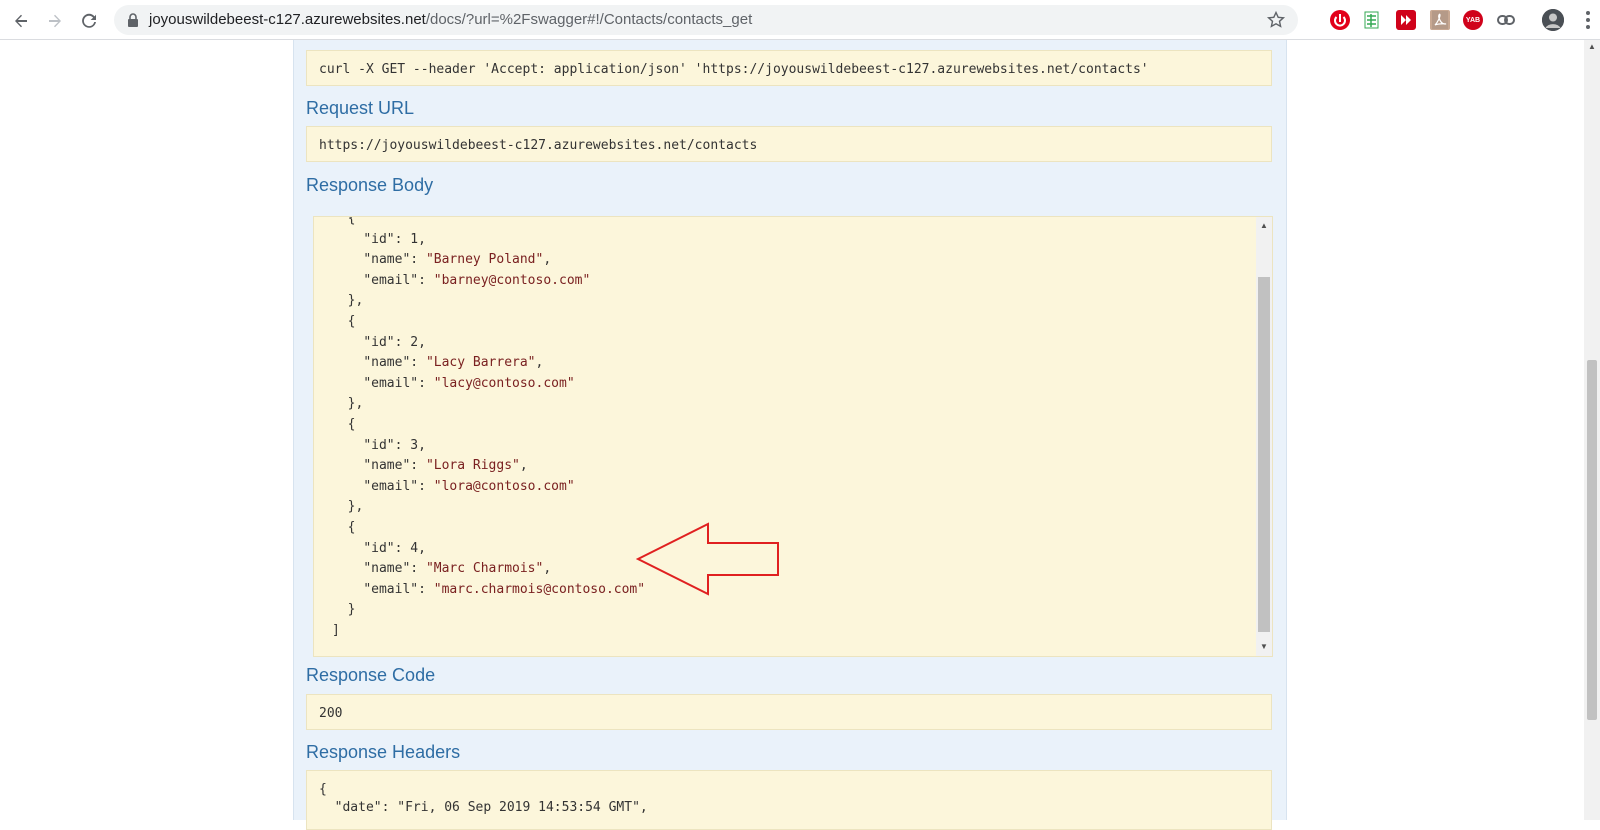 The width and height of the screenshot is (1600, 830). Describe the element at coordinates (457, 260) in the screenshot. I see `json-line: "name": "Barney Poland",` at that location.